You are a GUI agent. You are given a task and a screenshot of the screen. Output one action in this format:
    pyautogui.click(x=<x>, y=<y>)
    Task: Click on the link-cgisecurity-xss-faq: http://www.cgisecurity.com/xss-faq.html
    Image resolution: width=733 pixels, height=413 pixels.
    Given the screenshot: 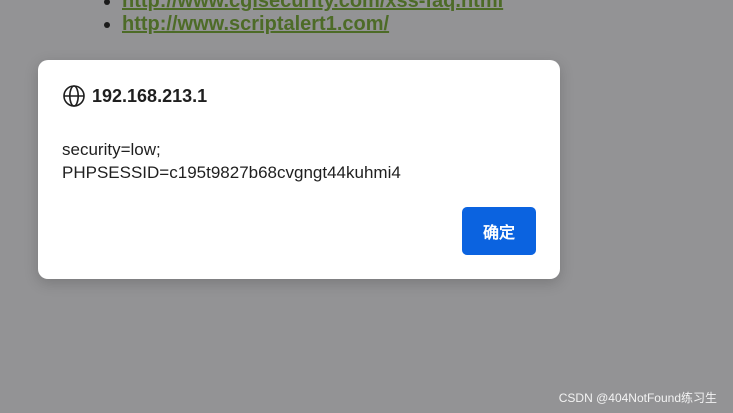 What is the action you would take?
    pyautogui.click(x=312, y=6)
    